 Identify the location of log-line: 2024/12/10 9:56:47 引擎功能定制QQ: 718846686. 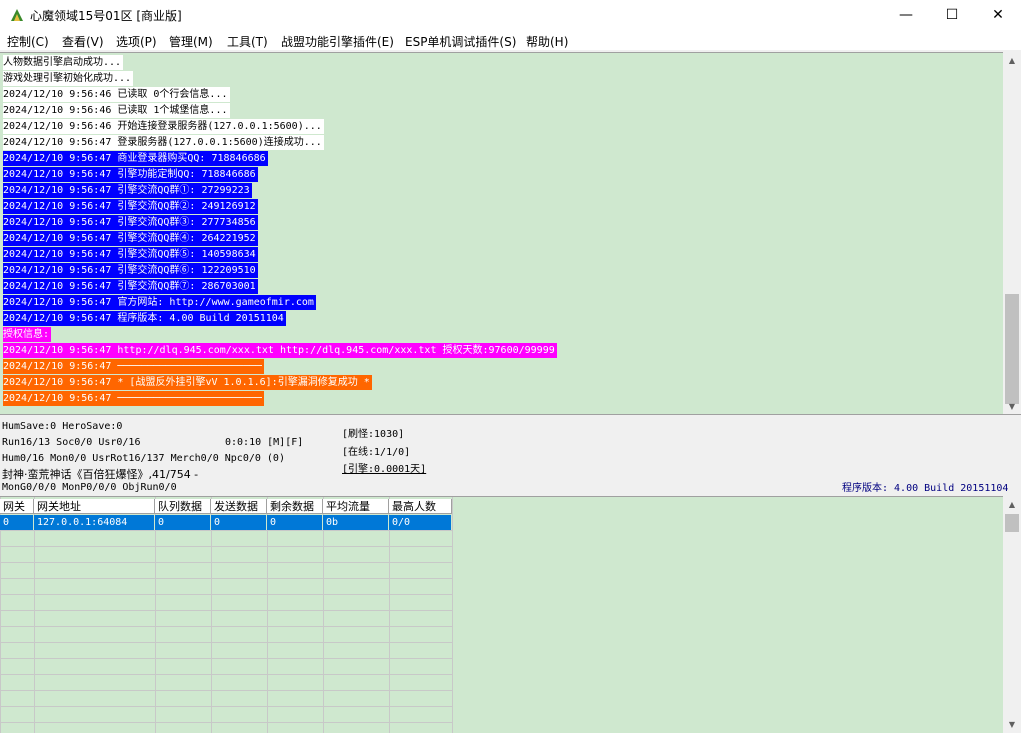
(130, 174).